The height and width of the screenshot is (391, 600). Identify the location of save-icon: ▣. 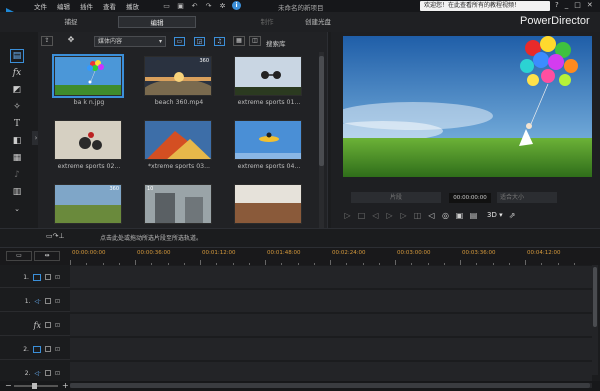
(180, 5).